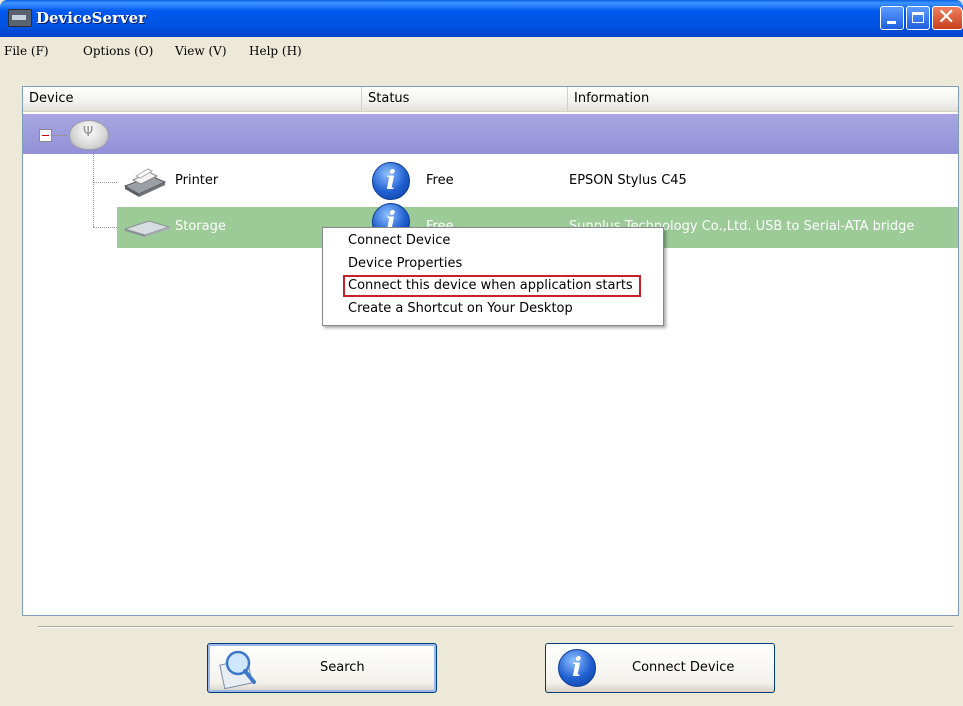 The height and width of the screenshot is (706, 963). Describe the element at coordinates (891, 22) in the screenshot. I see `minimize-icon` at that location.